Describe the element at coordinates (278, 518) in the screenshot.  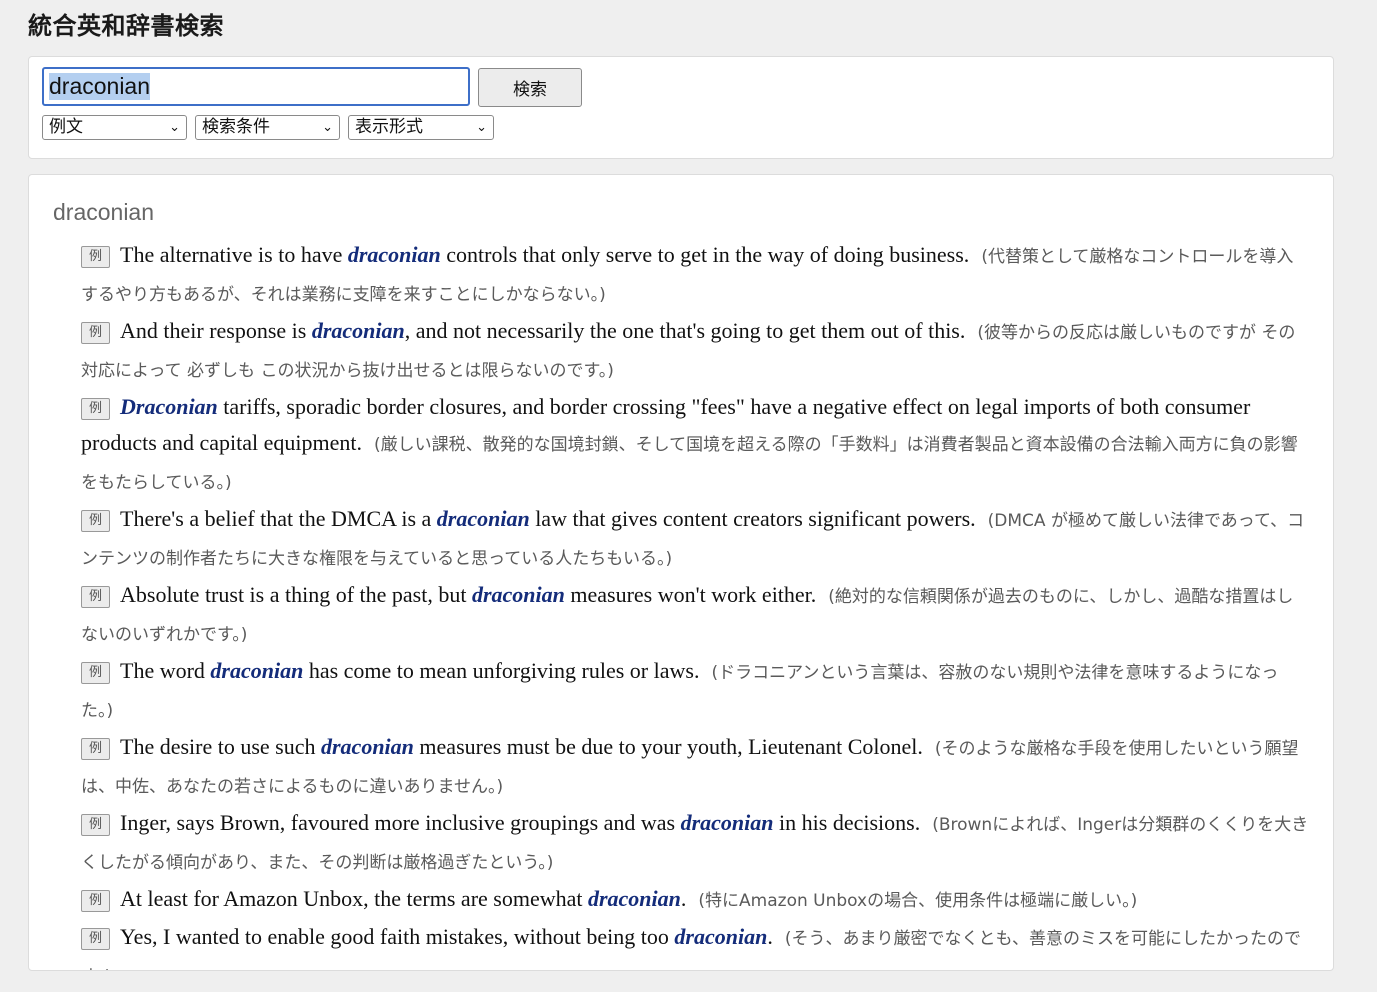
I see `sentence-text: There's a belief that the DMCA is a` at that location.